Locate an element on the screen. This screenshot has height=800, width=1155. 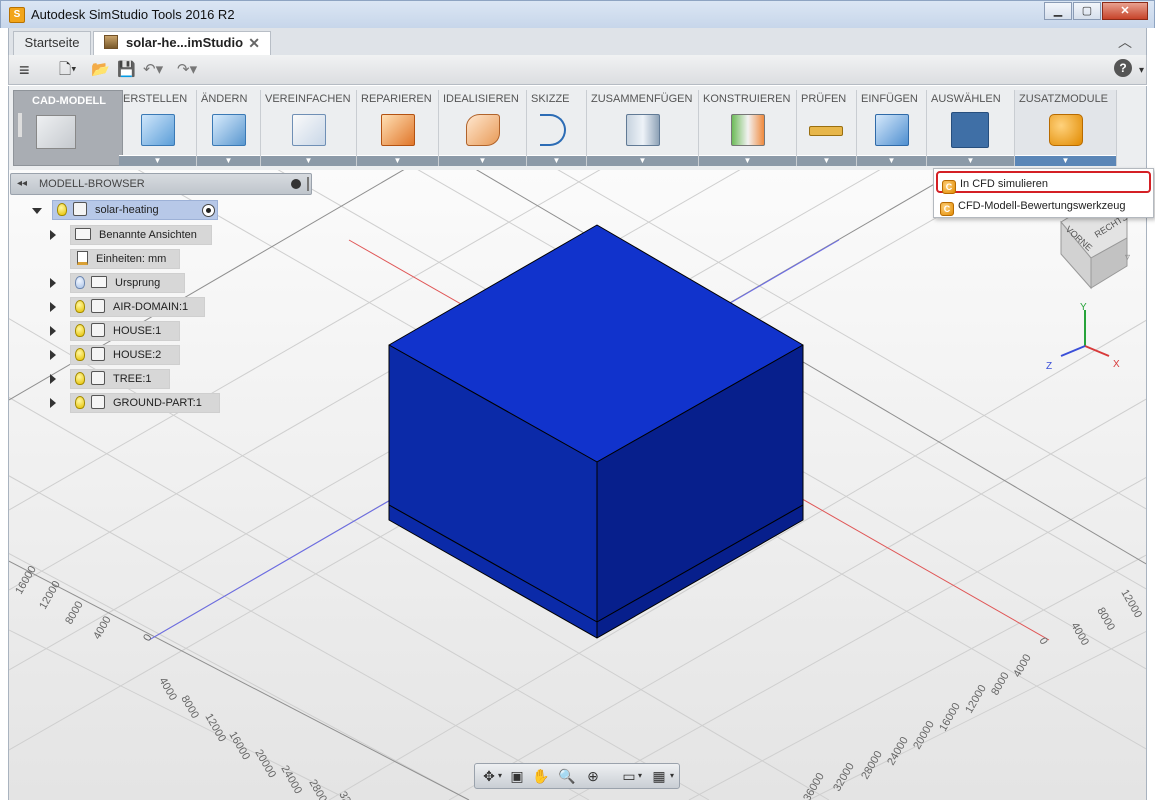
tree-item-house-2: HOUSE:2 is located at coordinates (125, 355).